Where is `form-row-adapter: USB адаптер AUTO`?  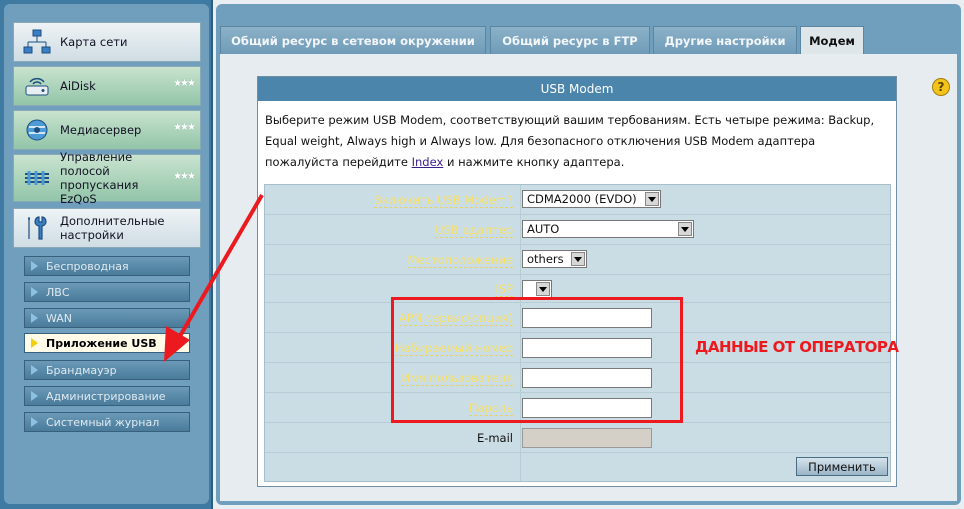
form-row-adapter: USB адаптер AUTO is located at coordinates (577, 230).